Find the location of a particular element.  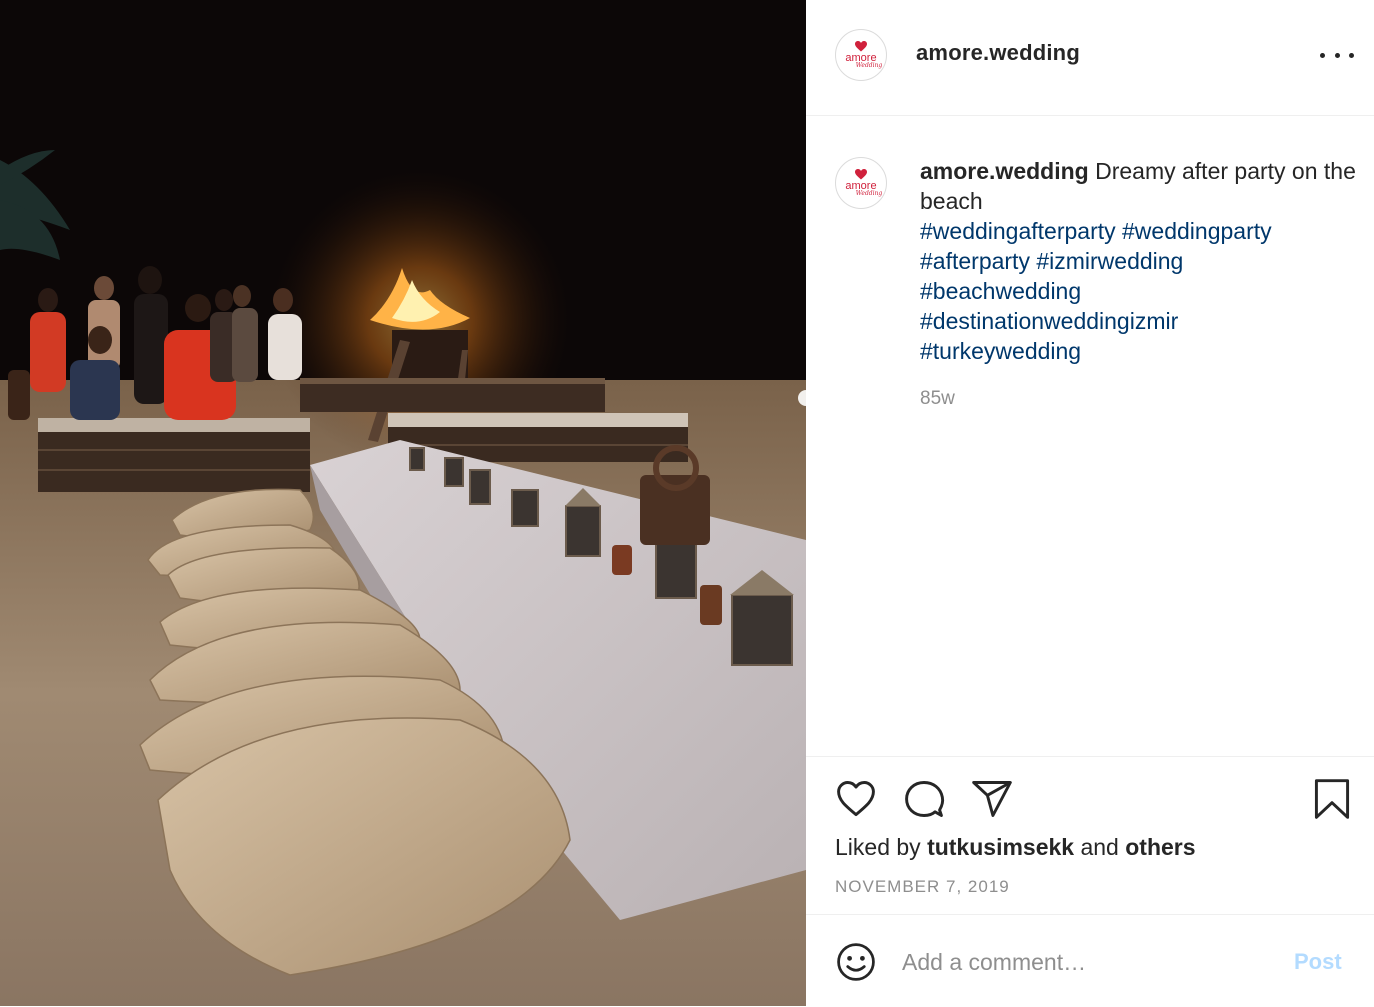

hashtag-line: #beachwedding is located at coordinates (1140, 291).